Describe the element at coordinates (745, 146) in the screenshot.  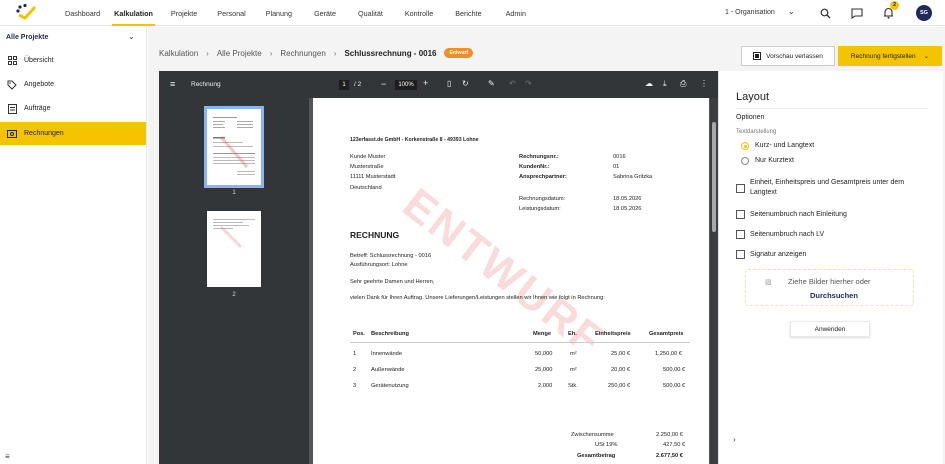
I see `radio-kurz-langtext` at that location.